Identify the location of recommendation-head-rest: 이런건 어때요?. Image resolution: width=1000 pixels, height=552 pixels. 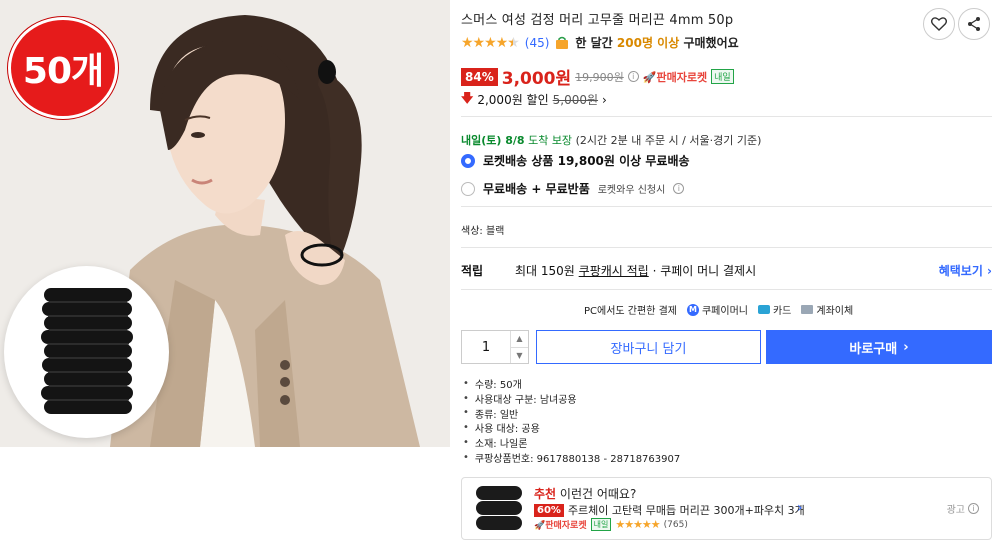
(598, 494).